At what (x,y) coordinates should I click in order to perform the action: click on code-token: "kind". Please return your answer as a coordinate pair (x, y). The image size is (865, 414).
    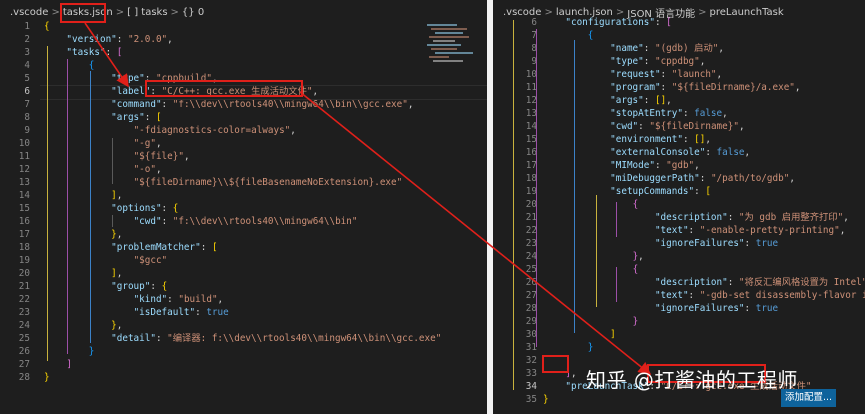
    Looking at the image, I should click on (150, 299).